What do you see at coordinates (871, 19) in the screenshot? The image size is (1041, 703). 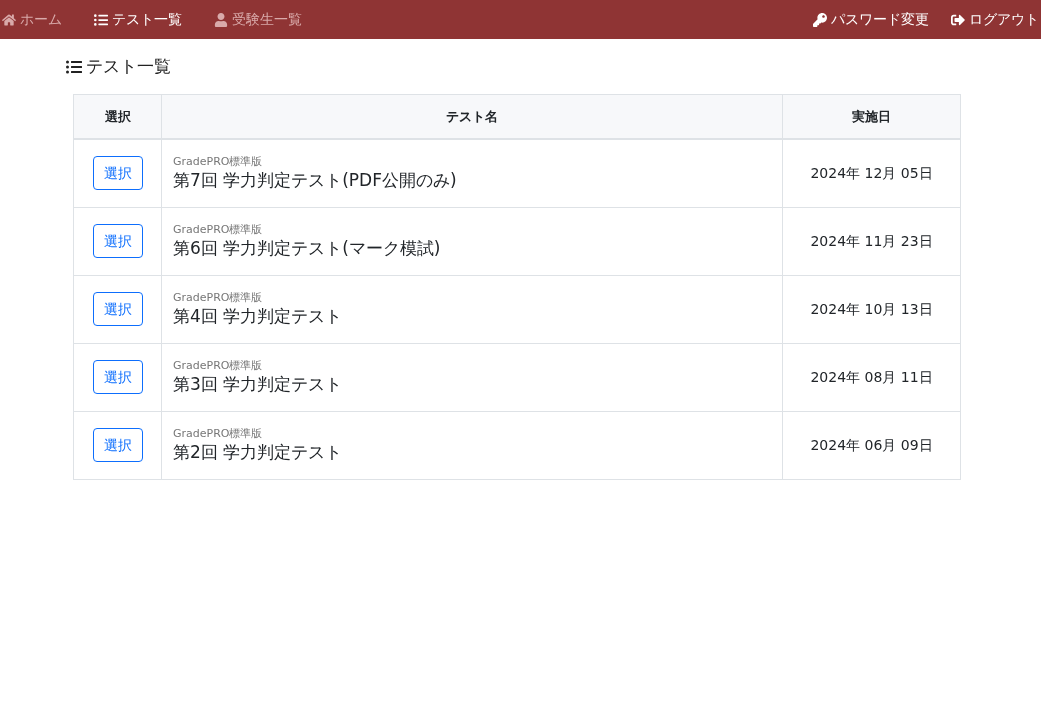 I see `nav-link: パスワード変更` at bounding box center [871, 19].